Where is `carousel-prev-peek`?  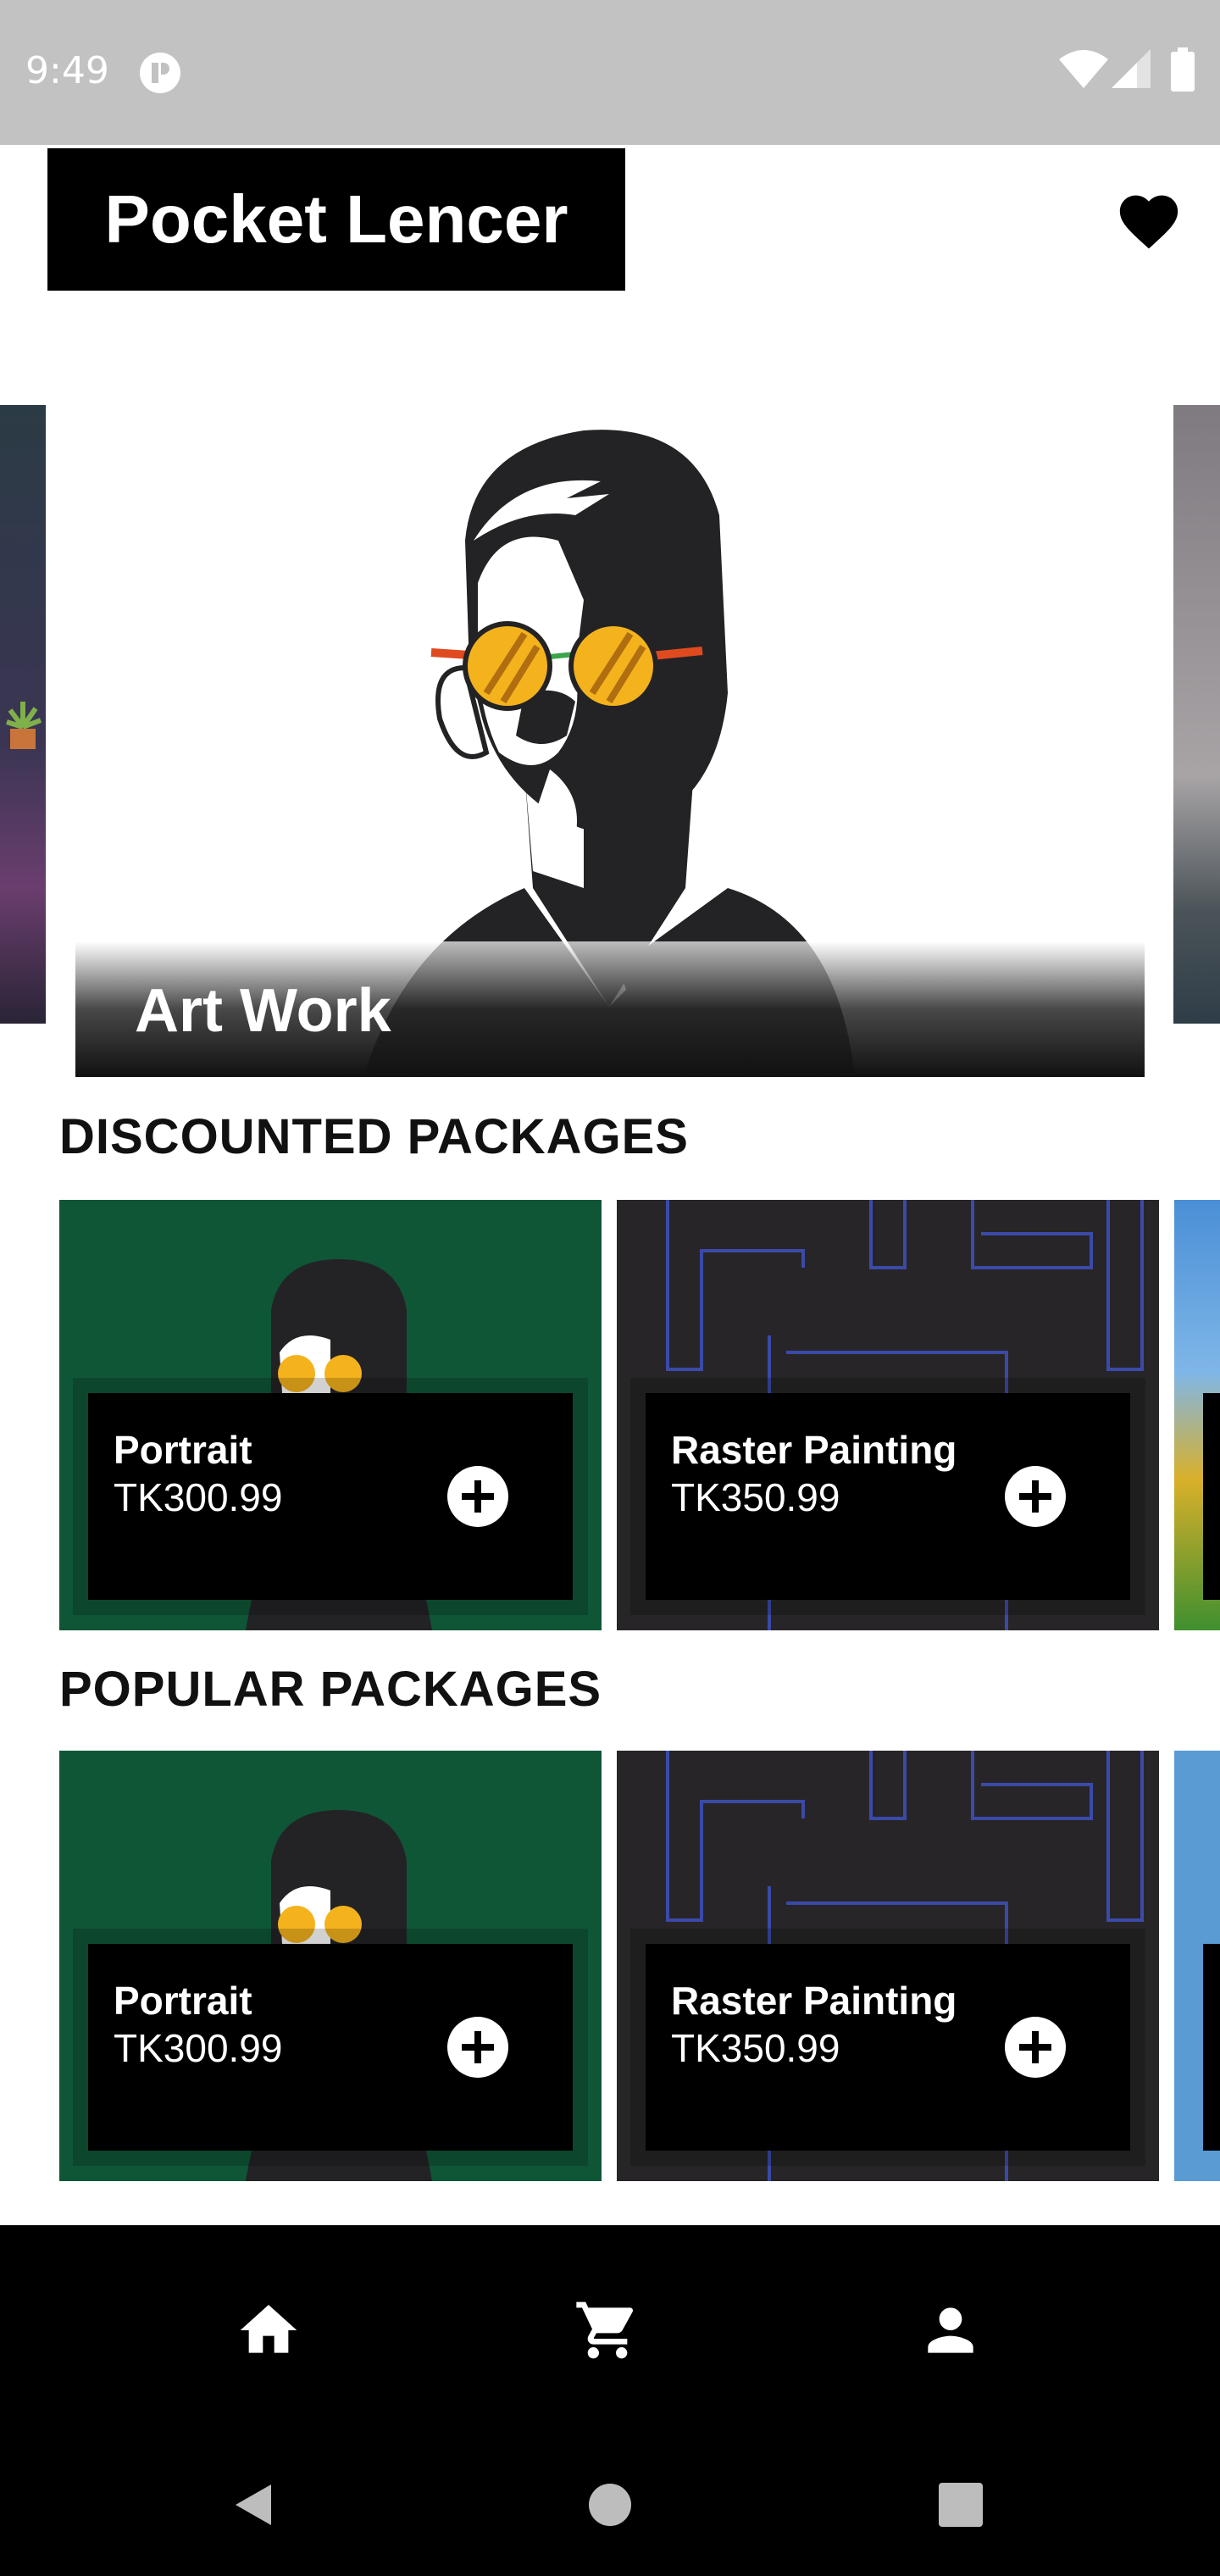 carousel-prev-peek is located at coordinates (23, 714).